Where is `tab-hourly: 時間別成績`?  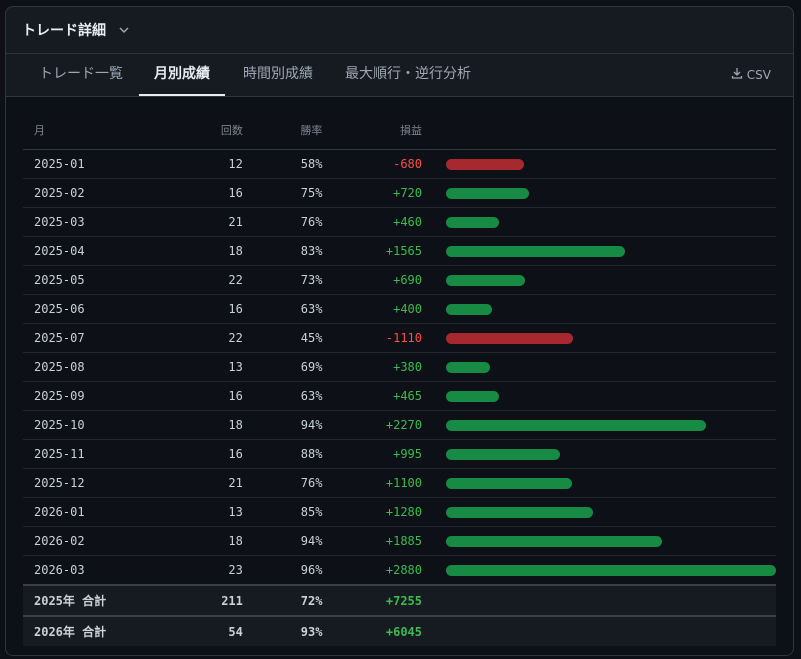 tab-hourly: 時間別成績 is located at coordinates (278, 74).